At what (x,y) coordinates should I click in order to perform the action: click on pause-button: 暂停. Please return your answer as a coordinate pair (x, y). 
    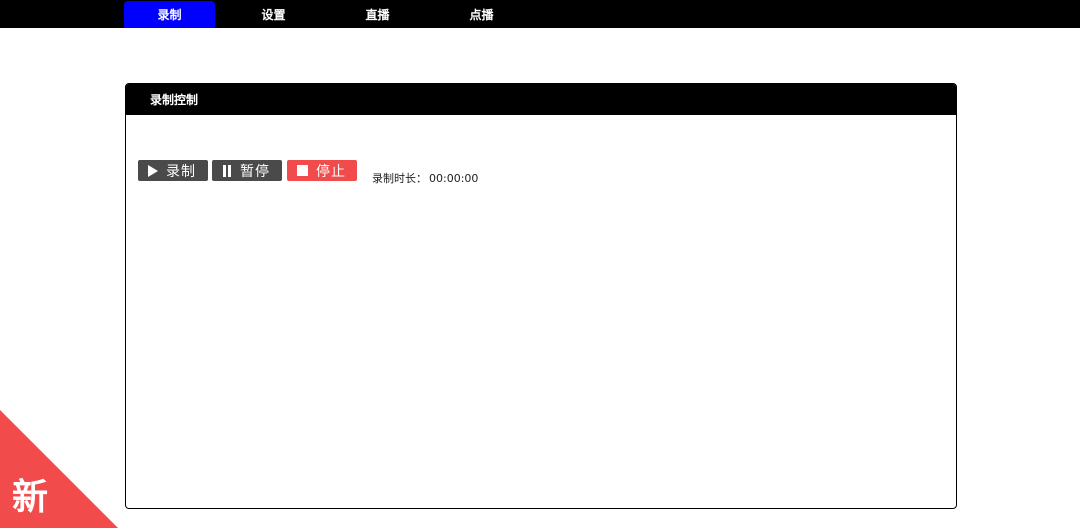
    Looking at the image, I should click on (247, 170).